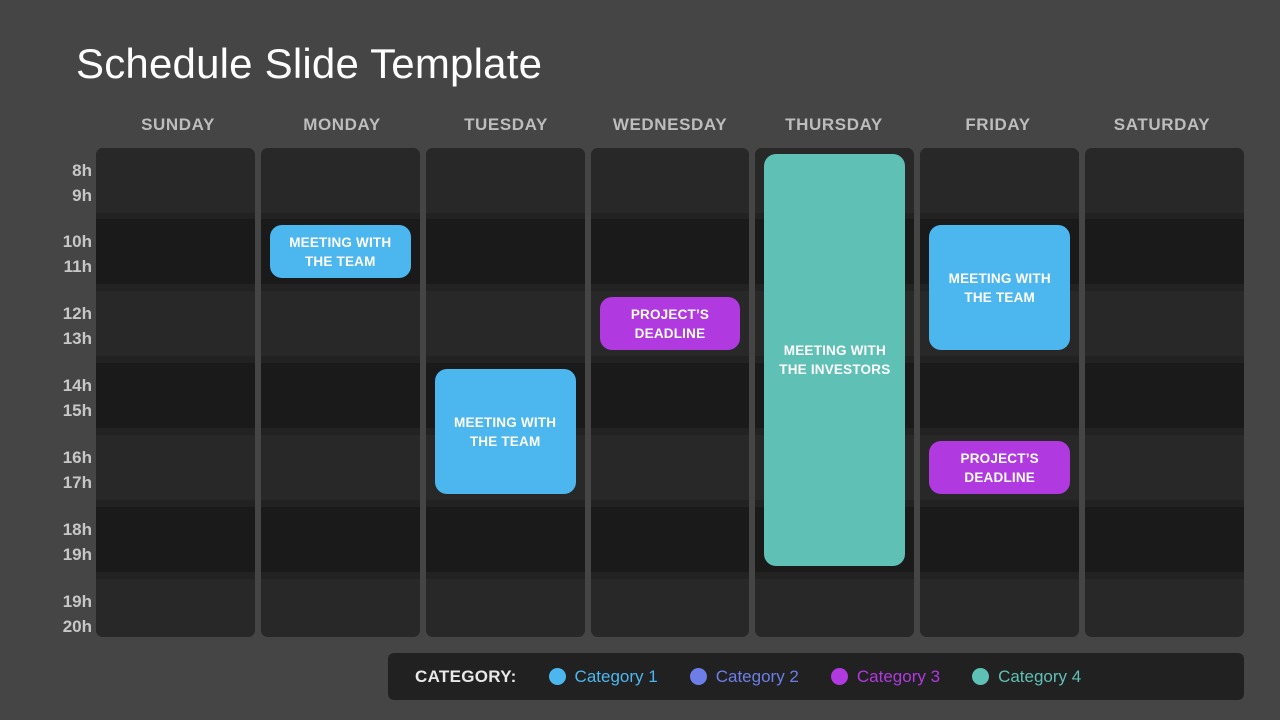 The height and width of the screenshot is (720, 1280). I want to click on time-end: 11h, so click(77, 266).